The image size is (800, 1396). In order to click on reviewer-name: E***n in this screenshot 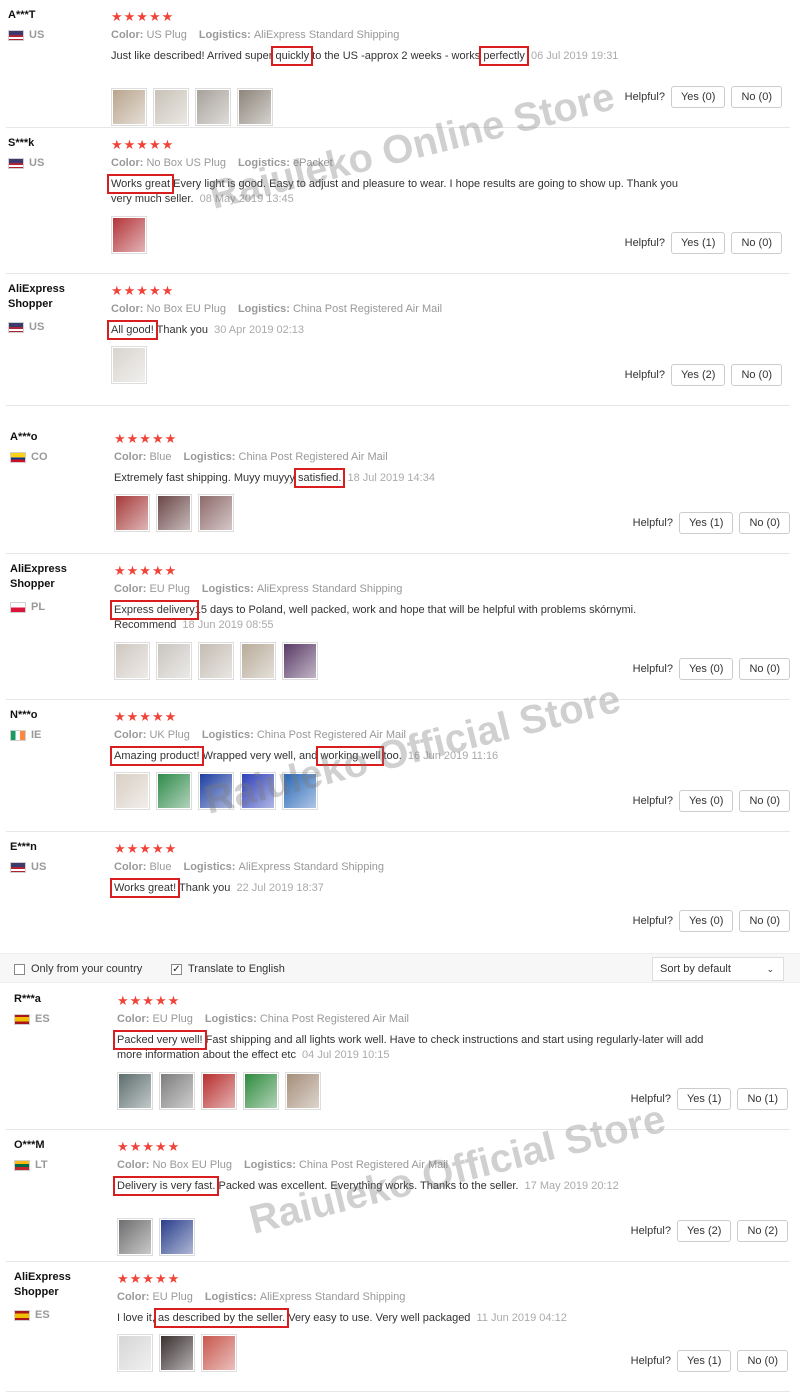, I will do `click(23, 847)`.